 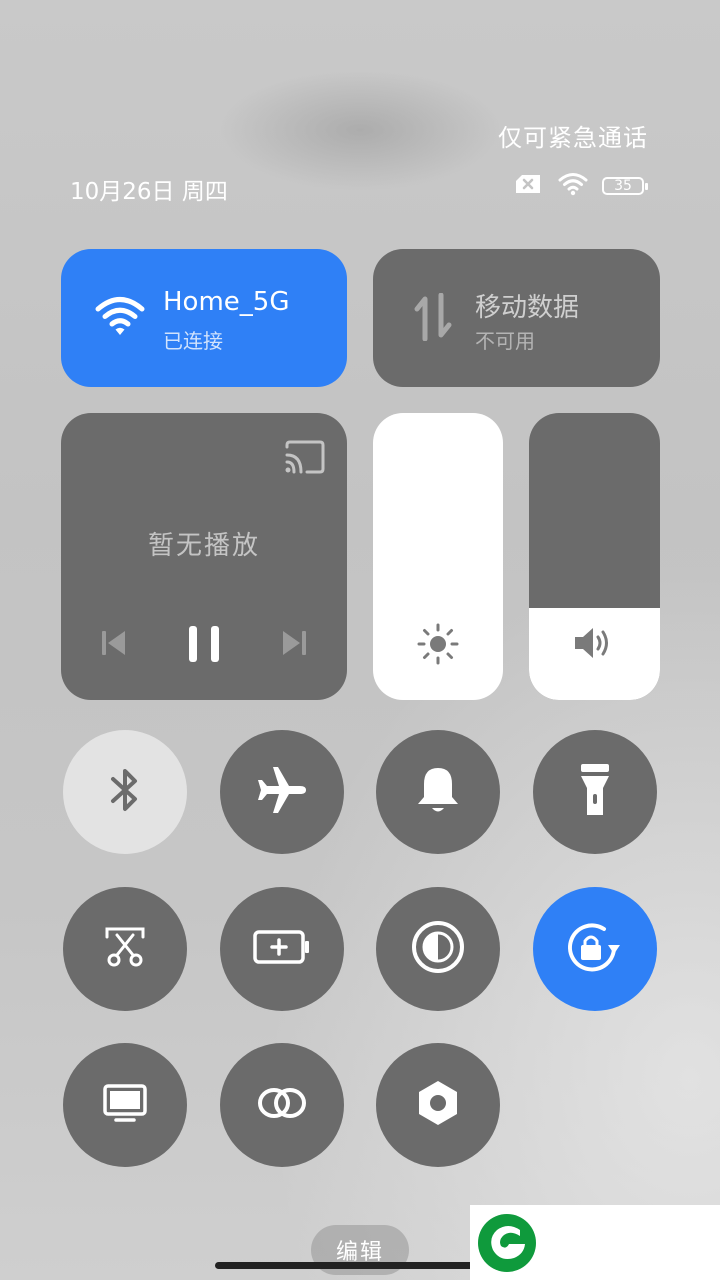 I want to click on settings-toggle, so click(x=438, y=1105).